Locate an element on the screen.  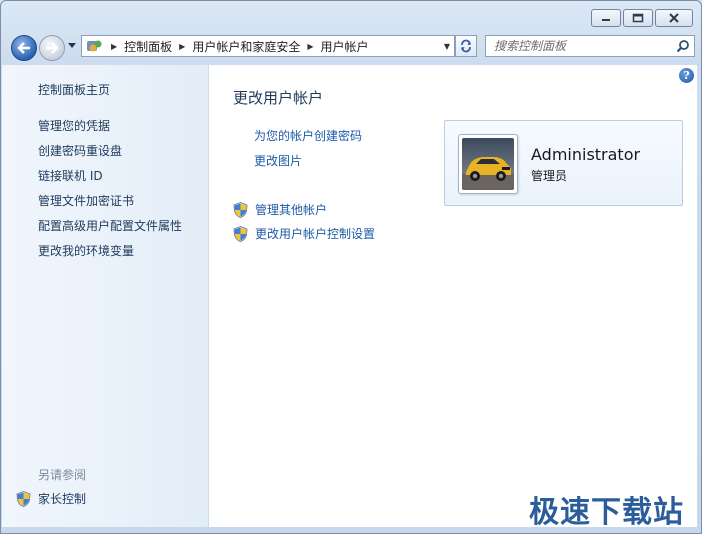
forward-button is located at coordinates (52, 48).